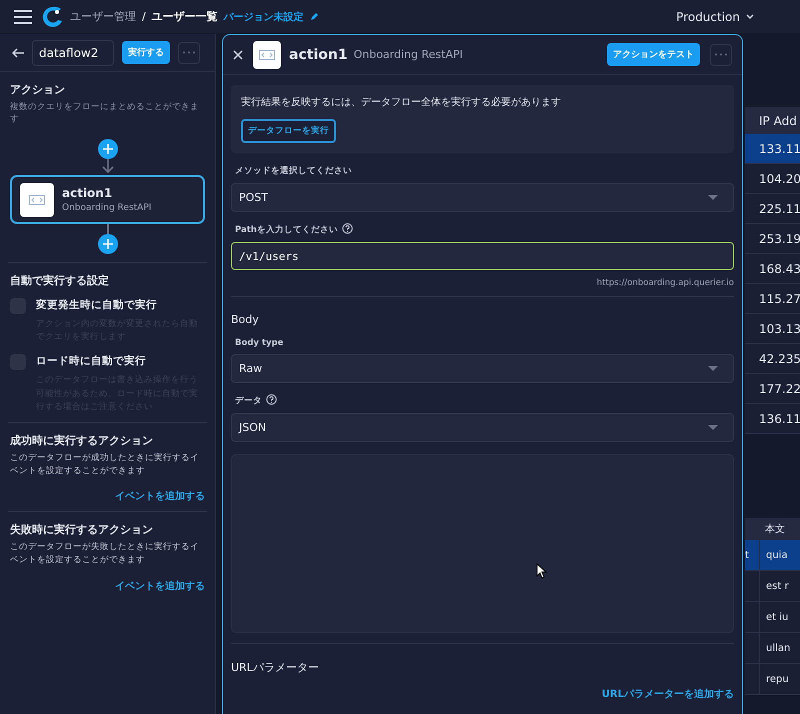  What do you see at coordinates (91, 361) in the screenshot?
I see `checkbox-label: ロード時に自動で実行` at bounding box center [91, 361].